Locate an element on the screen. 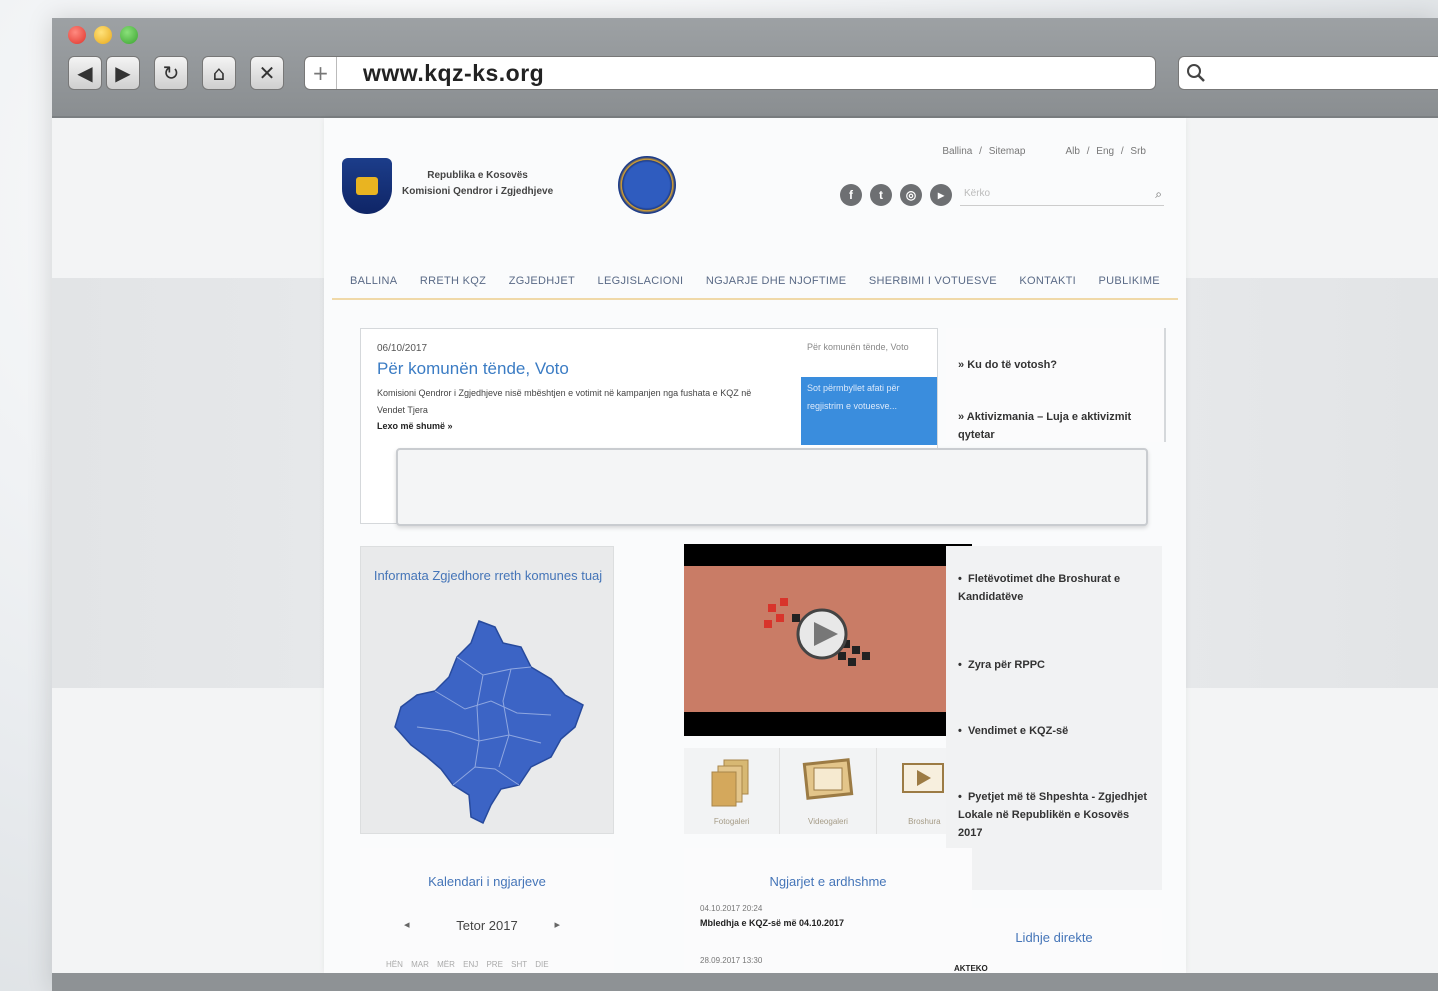 This screenshot has height=991, width=1438. right-link-3: • Vendimet e KQZ-së is located at coordinates (1053, 731).